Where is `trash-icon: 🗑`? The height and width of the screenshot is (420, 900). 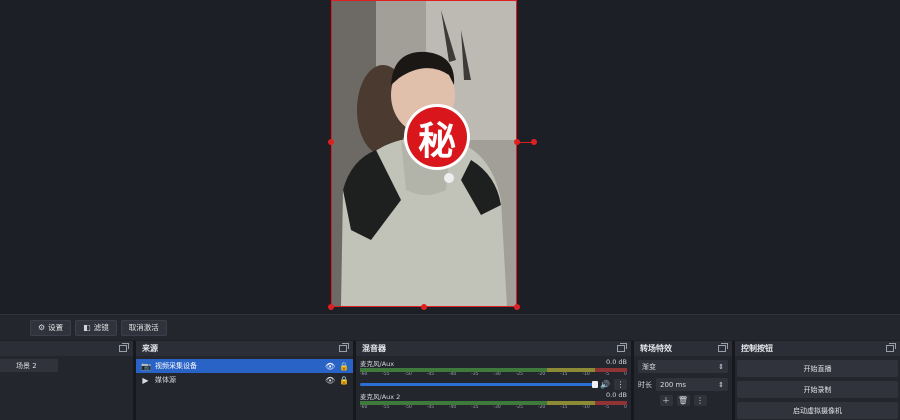 trash-icon: 🗑 is located at coordinates (683, 400).